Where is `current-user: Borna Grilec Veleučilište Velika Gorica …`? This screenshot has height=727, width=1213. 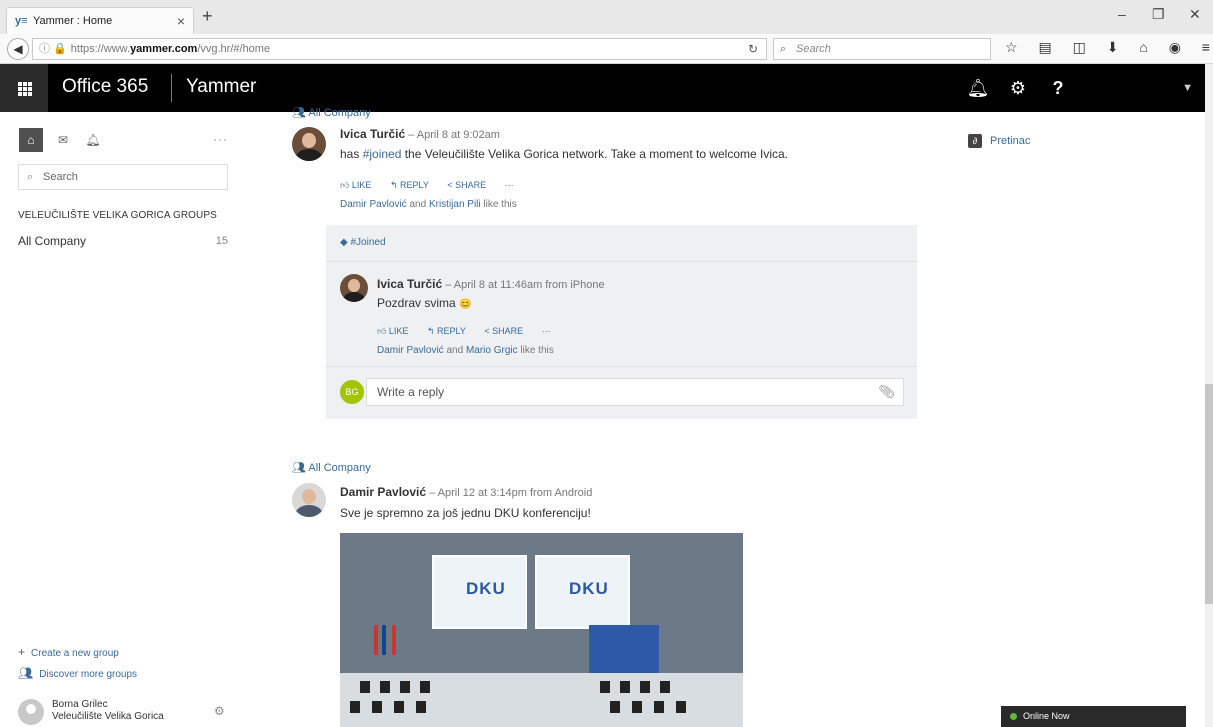 current-user: Borna Grilec Veleučilište Velika Gorica … is located at coordinates (125, 712).